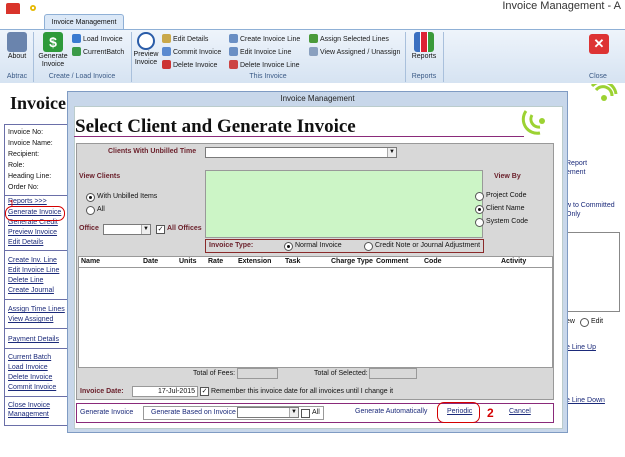 This screenshot has height=457, width=625. I want to click on radio-all-clients, so click(90, 210).